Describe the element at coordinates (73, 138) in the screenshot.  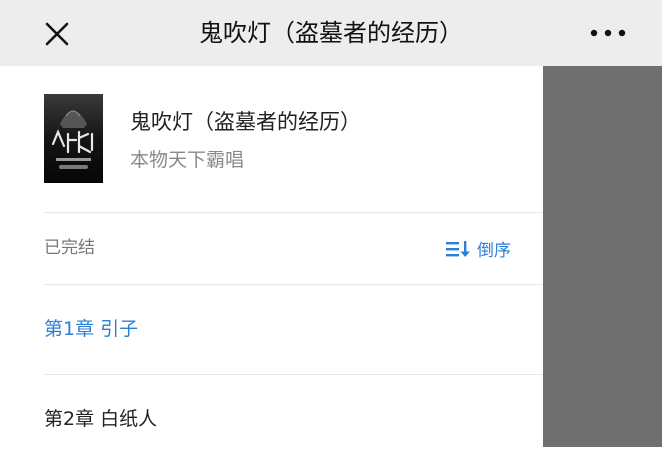
I see `book-cover-image` at that location.